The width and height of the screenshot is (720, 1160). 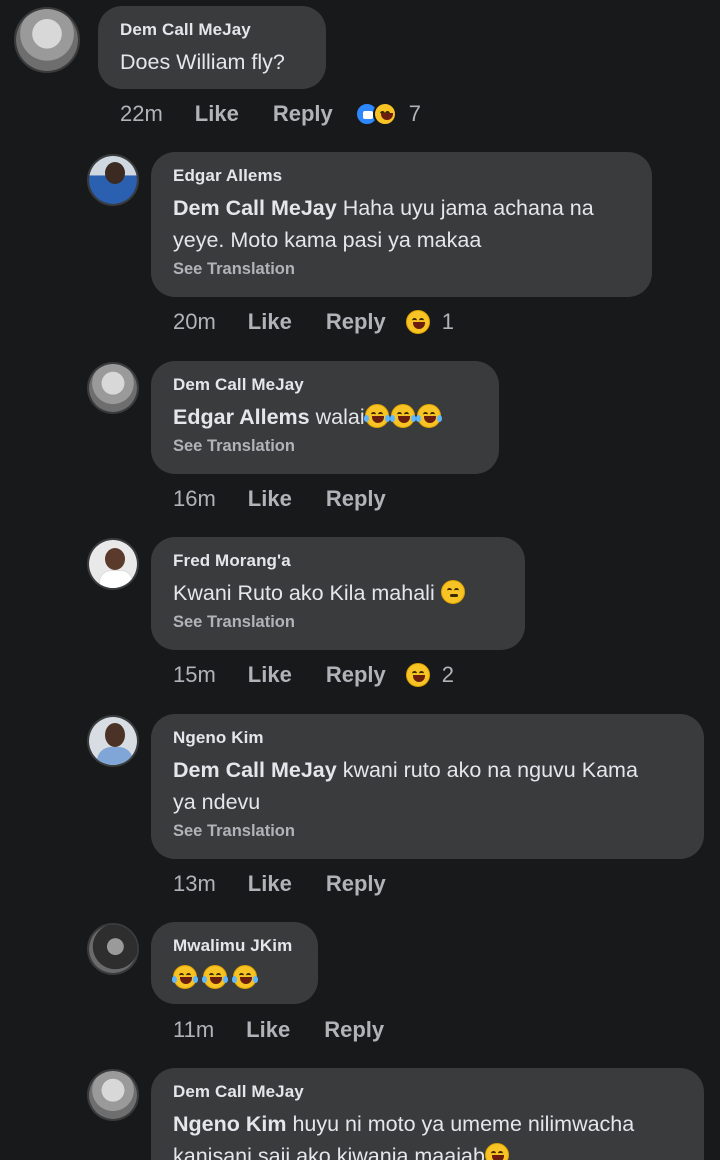 What do you see at coordinates (194, 675) in the screenshot?
I see `comment-time: 15m` at bounding box center [194, 675].